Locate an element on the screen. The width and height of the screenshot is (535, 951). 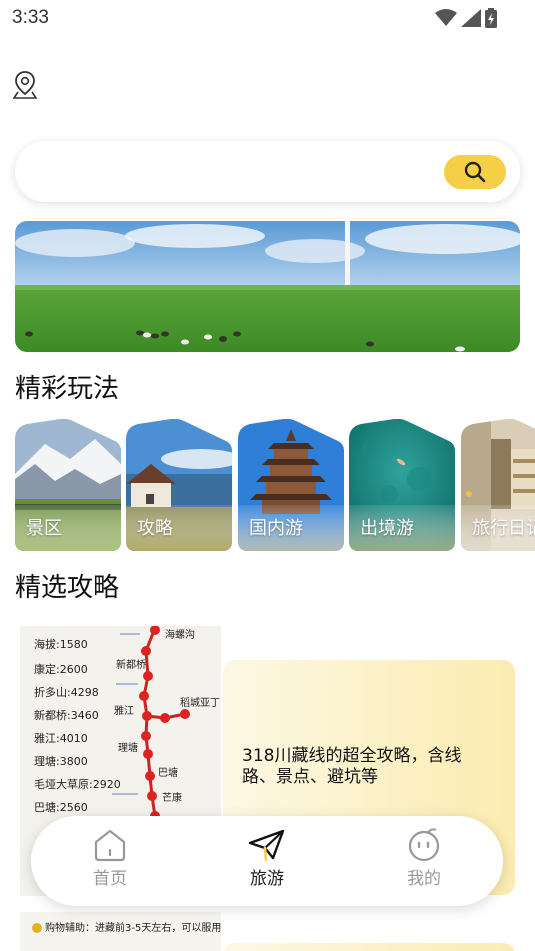
banner-grassland-image is located at coordinates (267, 286).